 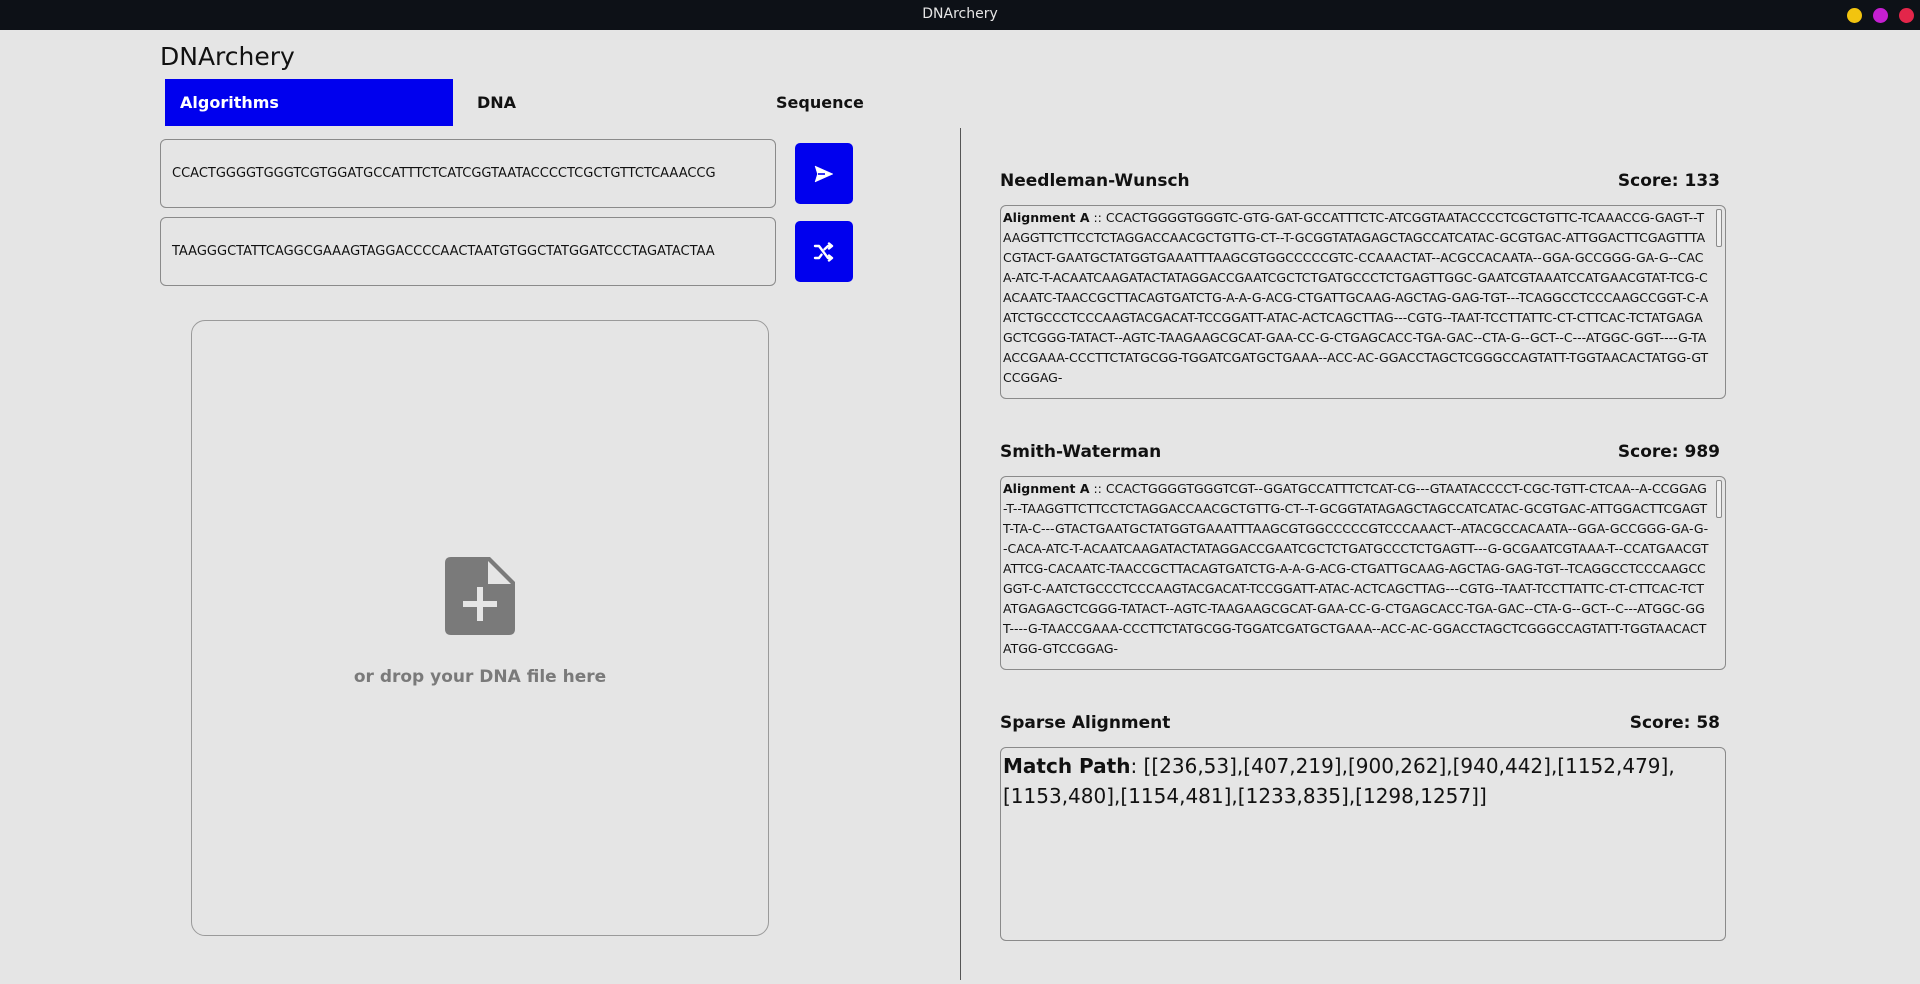 I want to click on tab-dna: DNA, so click(x=562, y=102).